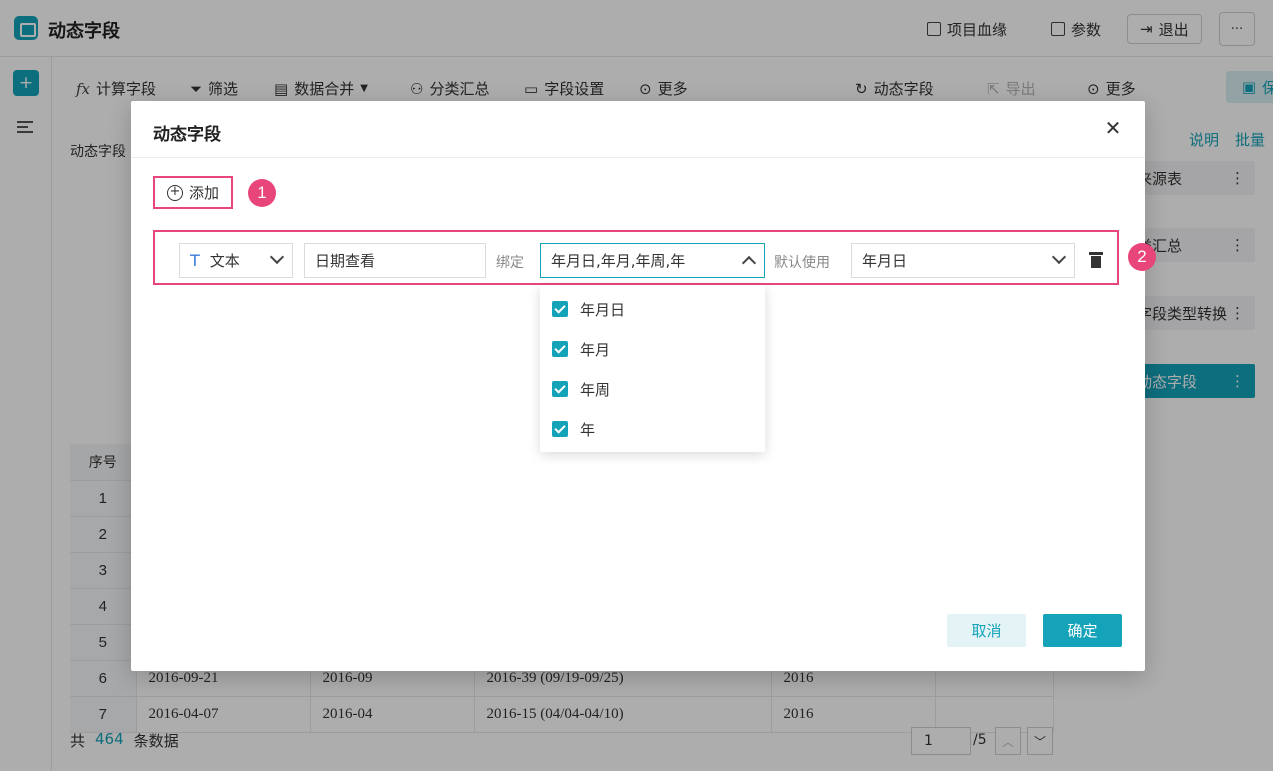  What do you see at coordinates (802, 263) in the screenshot?
I see `default-label: 默认使用` at bounding box center [802, 263].